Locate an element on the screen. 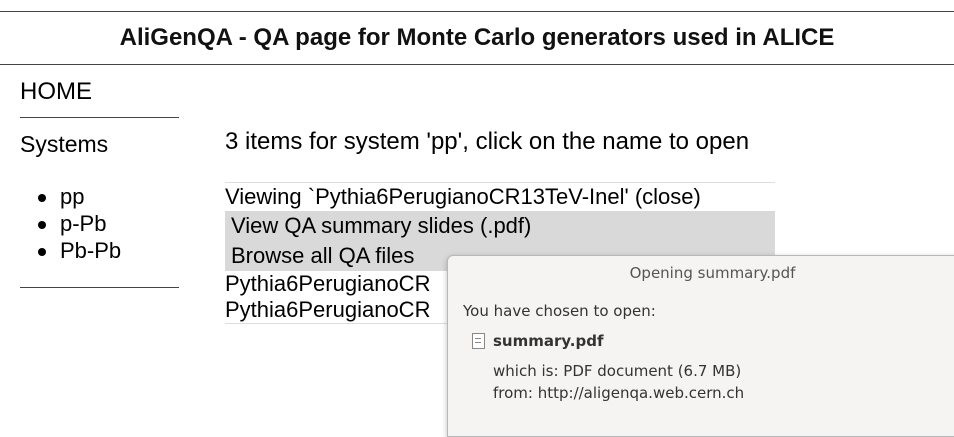 The image size is (954, 437). system-link-ppb: p-Pb is located at coordinates (79, 223).